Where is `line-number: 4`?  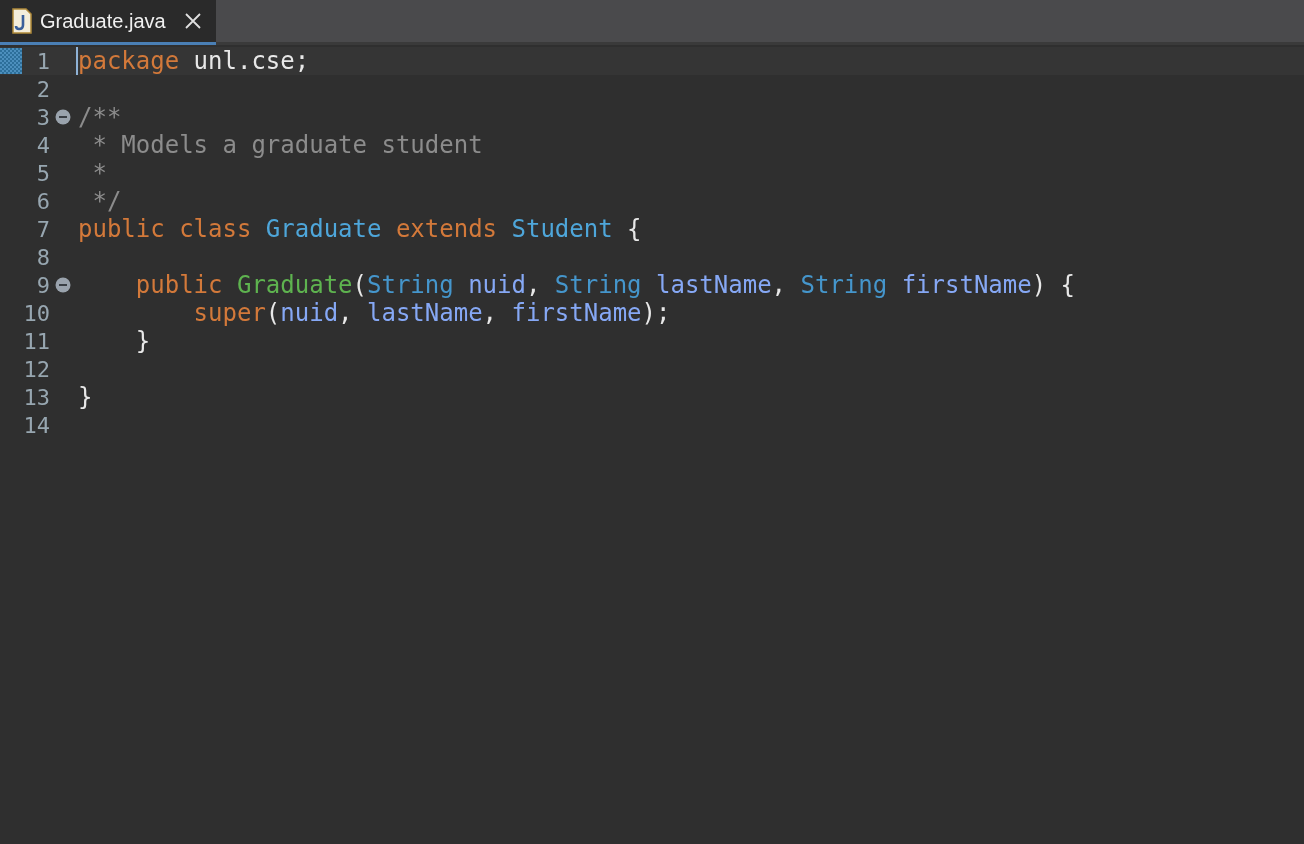
line-number: 4 is located at coordinates (42, 145).